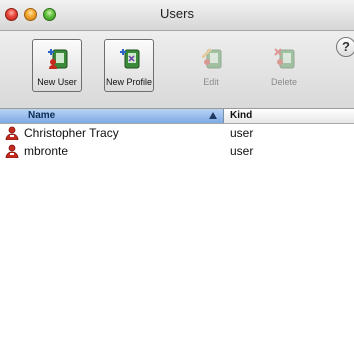 Image resolution: width=354 pixels, height=354 pixels. What do you see at coordinates (283, 82) in the screenshot?
I see `delete-label: Delete` at bounding box center [283, 82].